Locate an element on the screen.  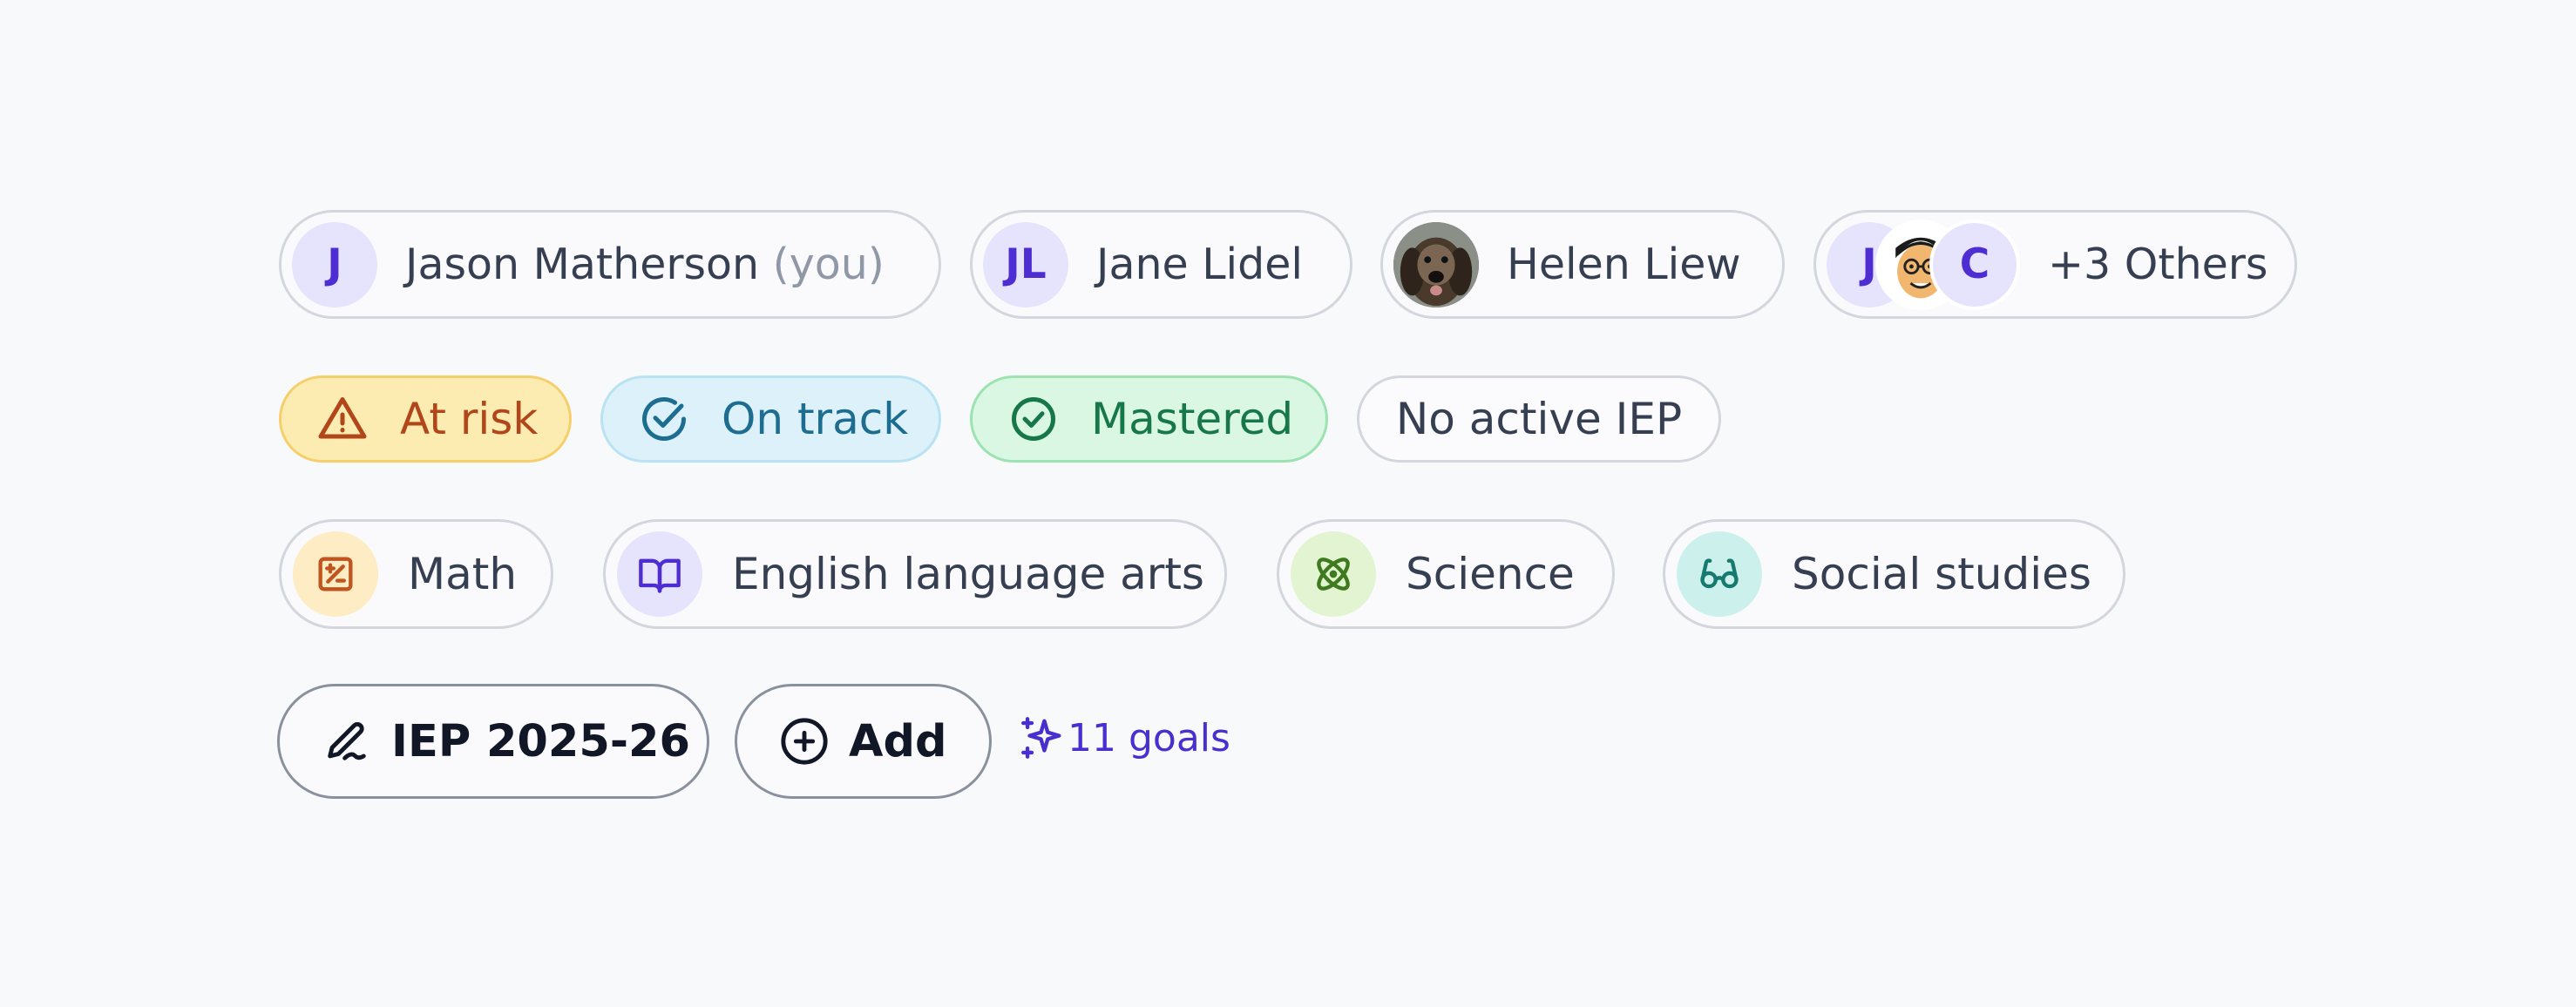
you-suffix: (you) is located at coordinates (828, 264).